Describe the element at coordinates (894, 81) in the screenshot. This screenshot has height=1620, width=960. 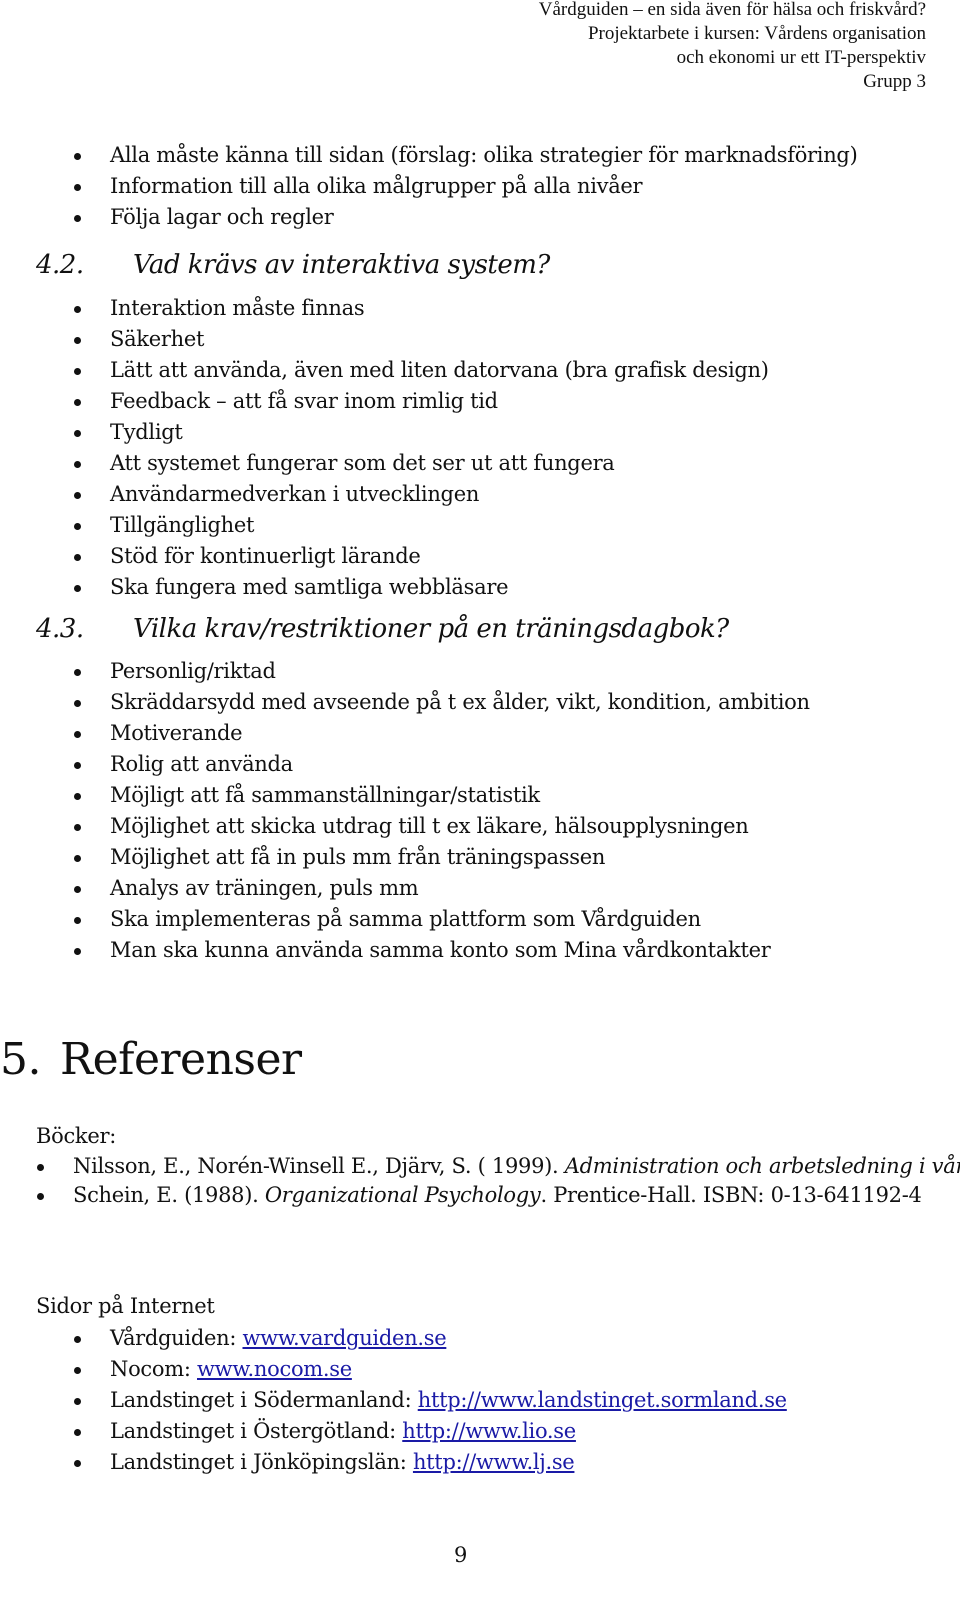
I see `header-line: Grupp 3` at that location.